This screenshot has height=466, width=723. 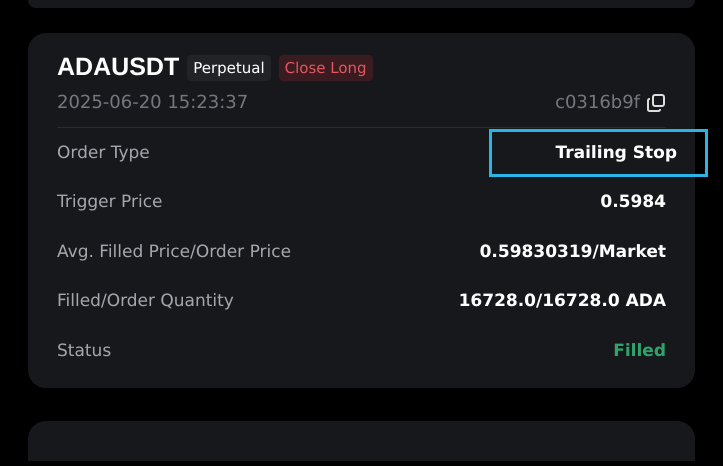 What do you see at coordinates (118, 67) in the screenshot?
I see `symbol-title: ADAUSDT` at bounding box center [118, 67].